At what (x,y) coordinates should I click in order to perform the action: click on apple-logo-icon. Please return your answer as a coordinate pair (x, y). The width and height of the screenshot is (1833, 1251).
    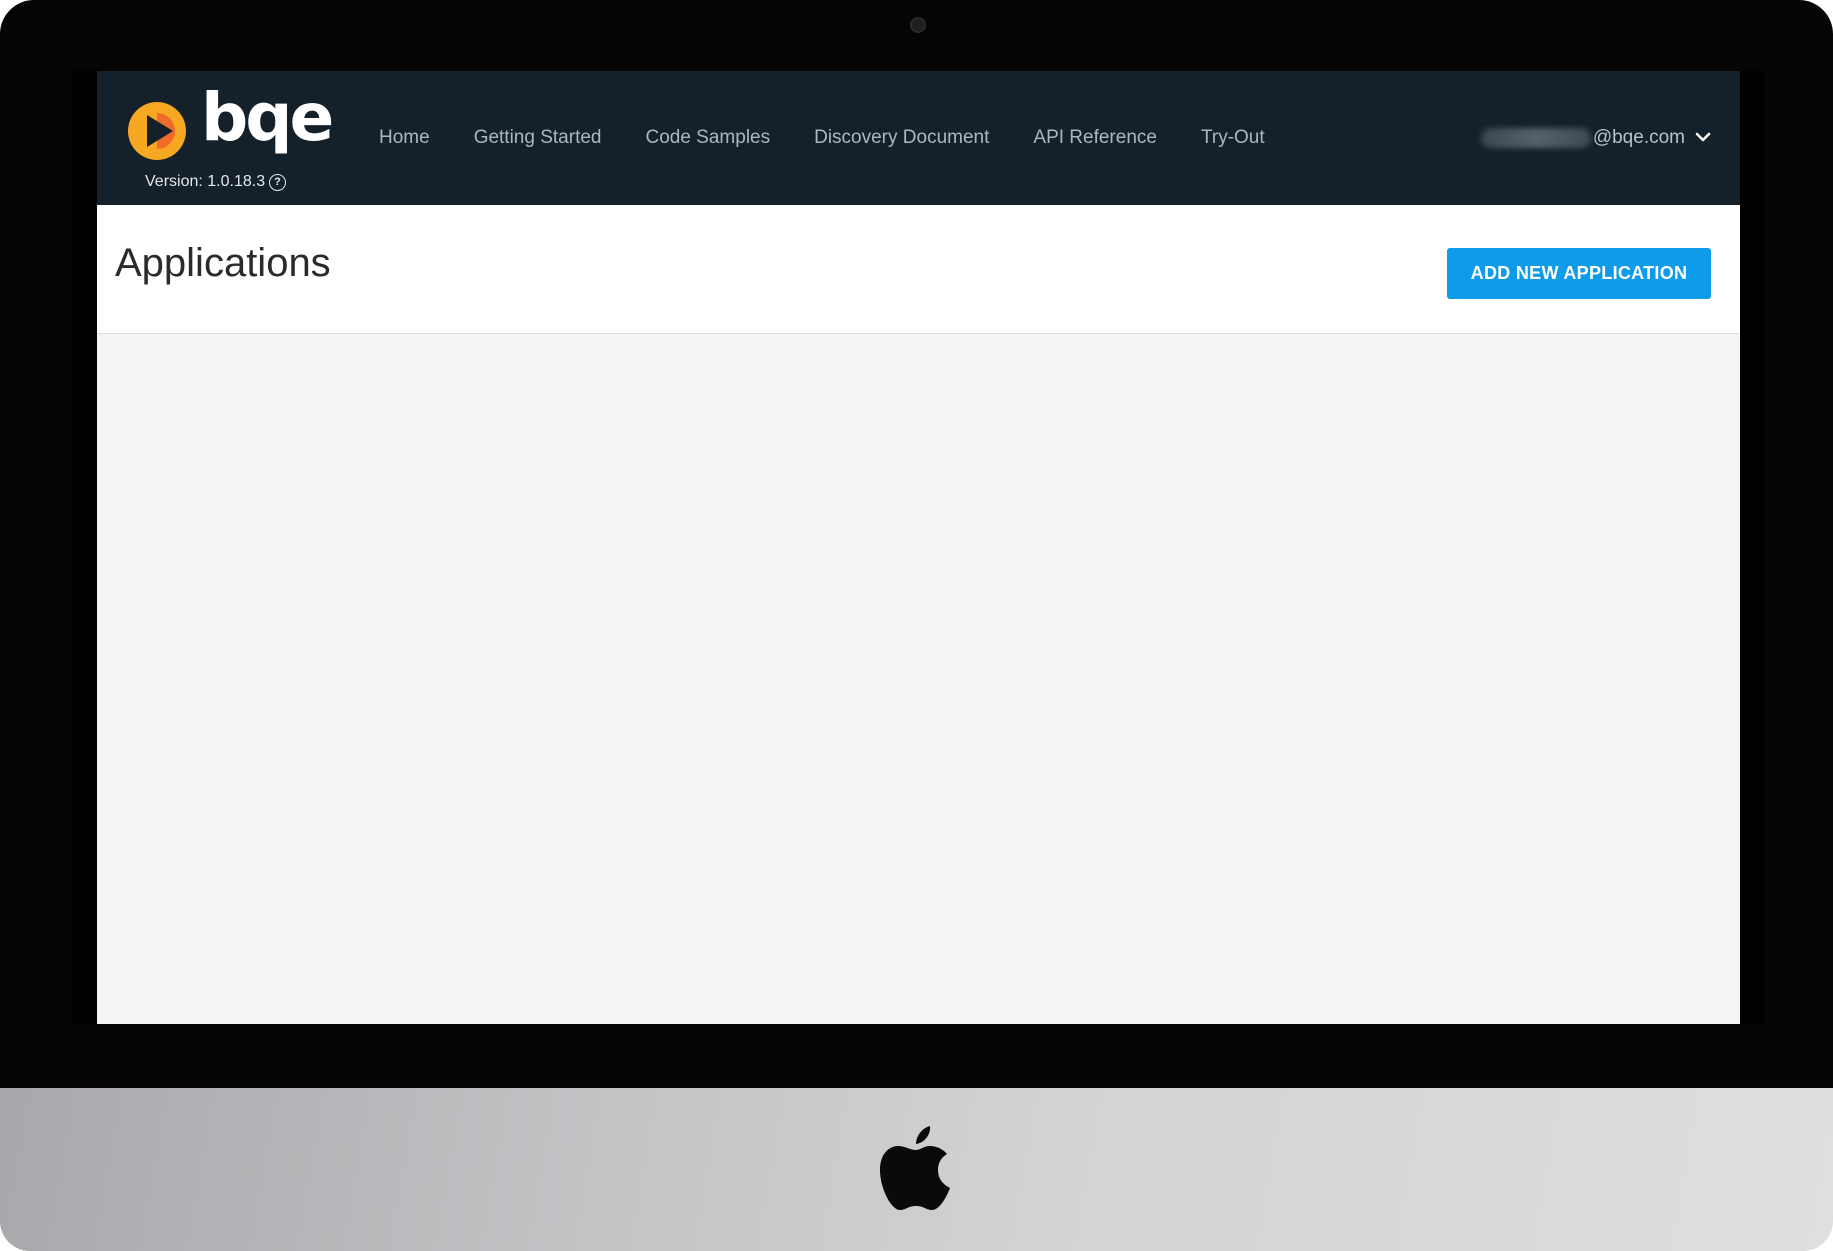
    Looking at the image, I should click on (915, 1168).